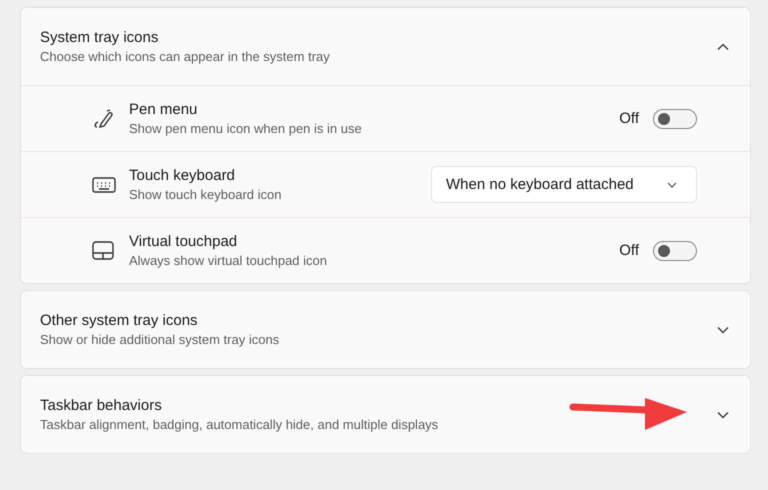 The width and height of the screenshot is (768, 490). I want to click on section-title: Taskbar behaviors, so click(101, 405).